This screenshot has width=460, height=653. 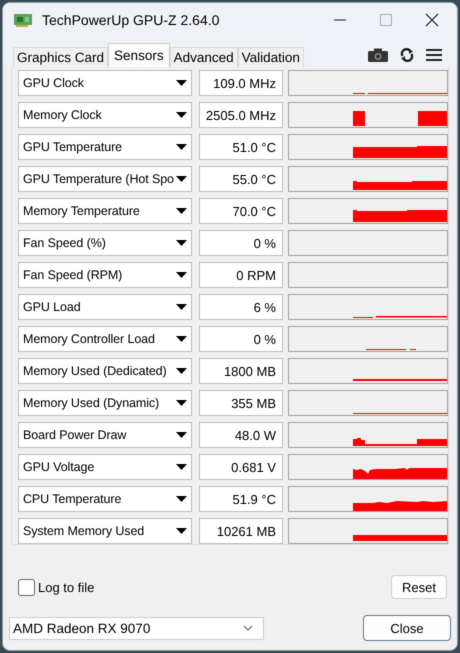 I want to click on gpu-select: AMD Radeon RX 9070, so click(x=136, y=628).